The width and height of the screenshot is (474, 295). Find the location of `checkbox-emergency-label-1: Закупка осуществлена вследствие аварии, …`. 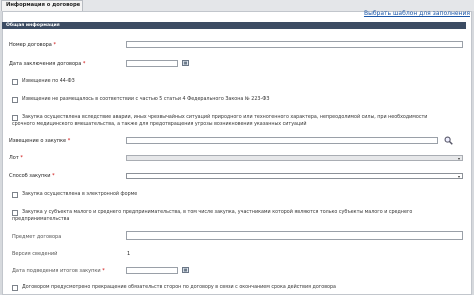

checkbox-emergency-label-1: Закупка осуществлена вследствие аварии, … is located at coordinates (225, 117).